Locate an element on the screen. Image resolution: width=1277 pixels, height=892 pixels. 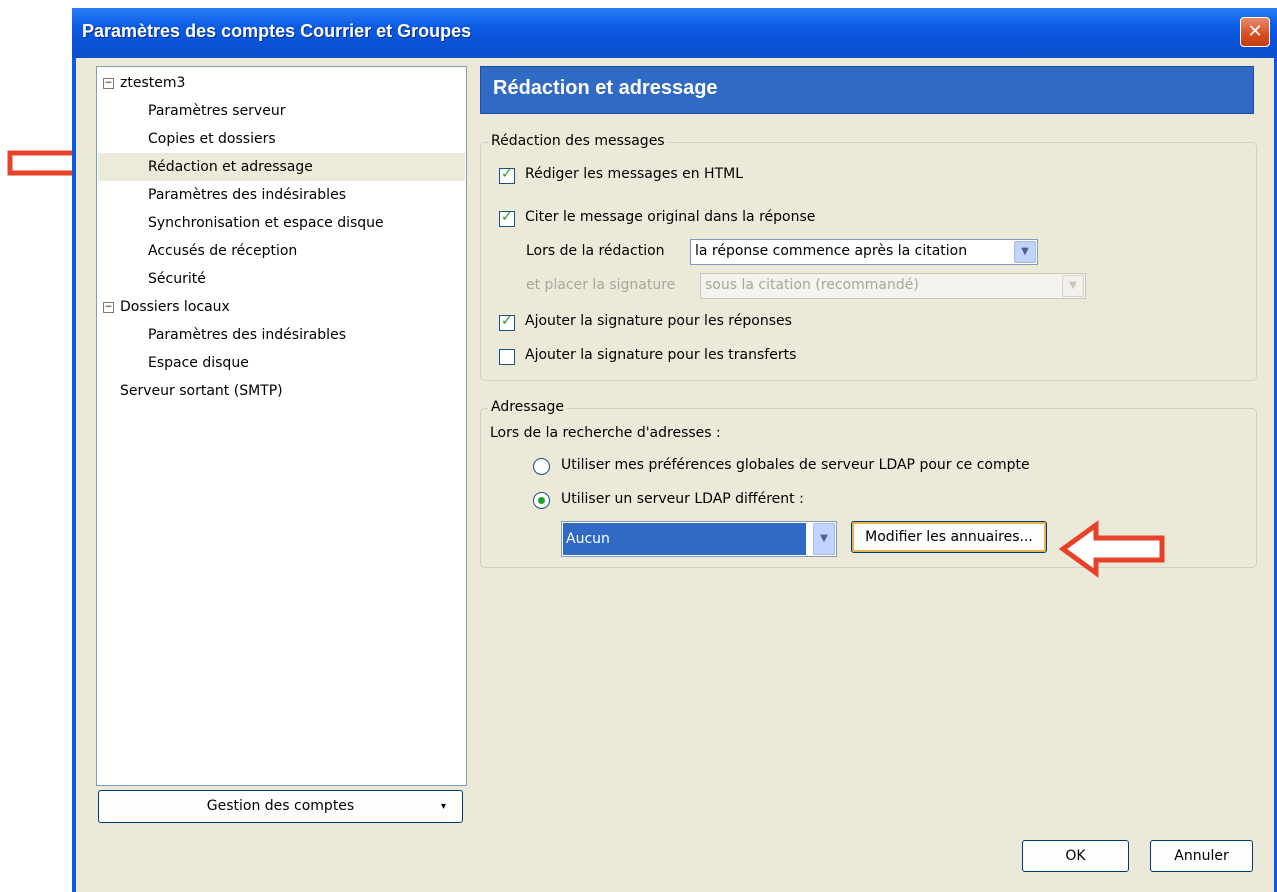
ldap-server-select: Aucun ▼ is located at coordinates (699, 539).